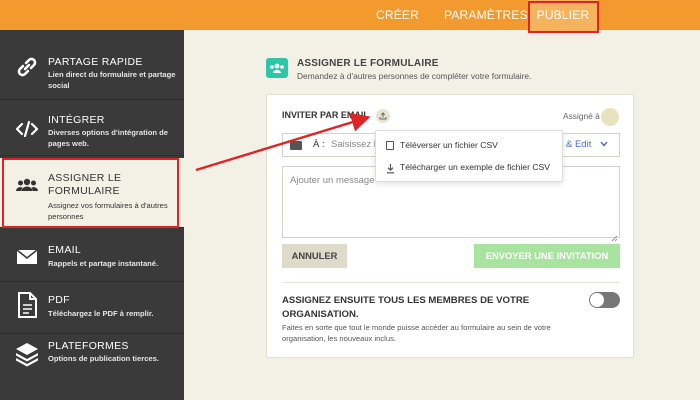 Image resolution: width=700 pixels, height=400 pixels. Describe the element at coordinates (76, 120) in the screenshot. I see `sidebar-item-title: INTÉGRER` at that location.